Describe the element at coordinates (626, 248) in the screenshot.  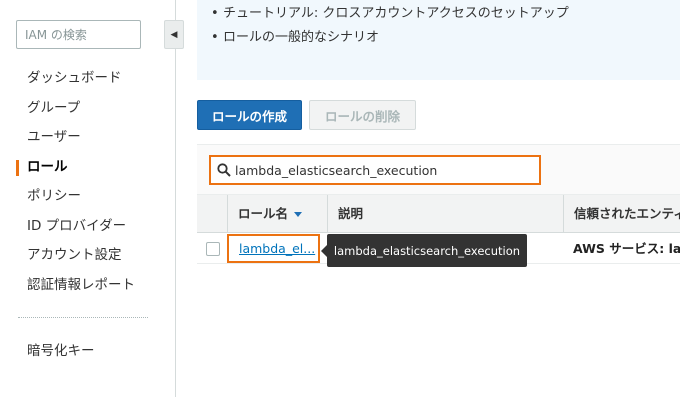
I see `trusted-entity-cell: AWS サービス: la` at that location.